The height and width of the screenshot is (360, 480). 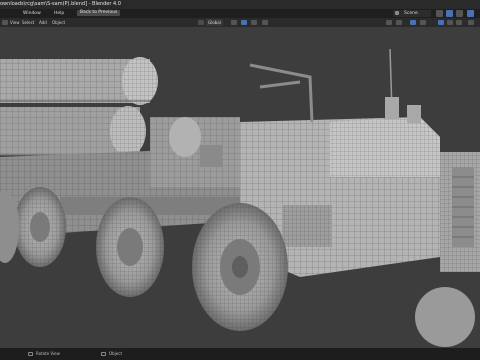 What do you see at coordinates (441, 22) in the screenshot?
I see `shading-solid-icon` at bounding box center [441, 22].